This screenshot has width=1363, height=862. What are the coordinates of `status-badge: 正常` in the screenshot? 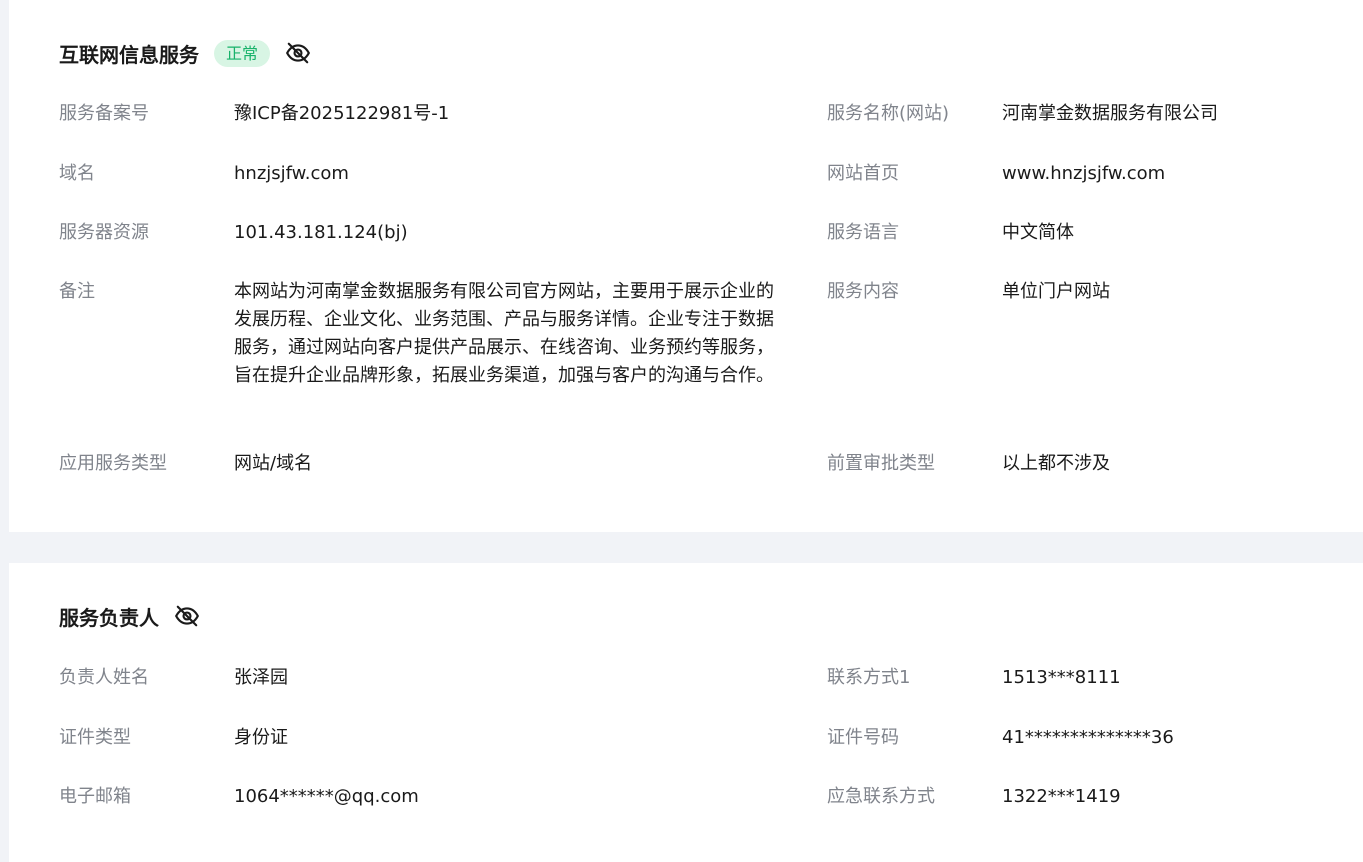 It's located at (242, 53).